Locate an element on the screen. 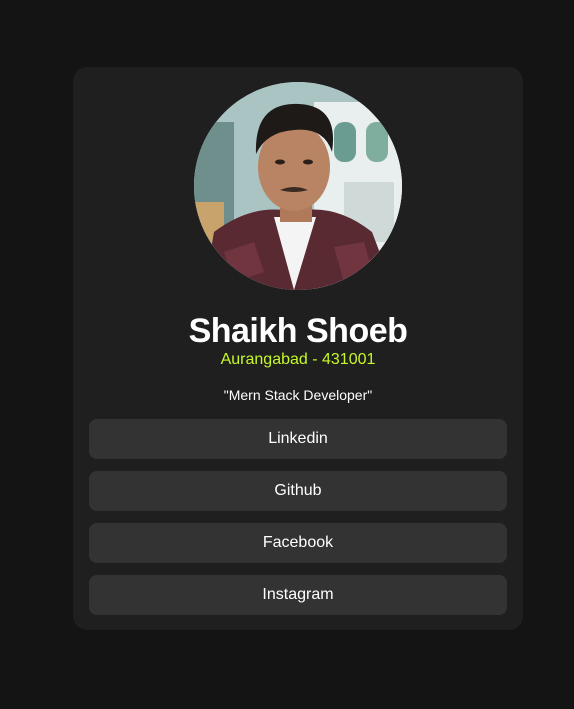 This screenshot has width=574, height=709. avatar is located at coordinates (298, 186).